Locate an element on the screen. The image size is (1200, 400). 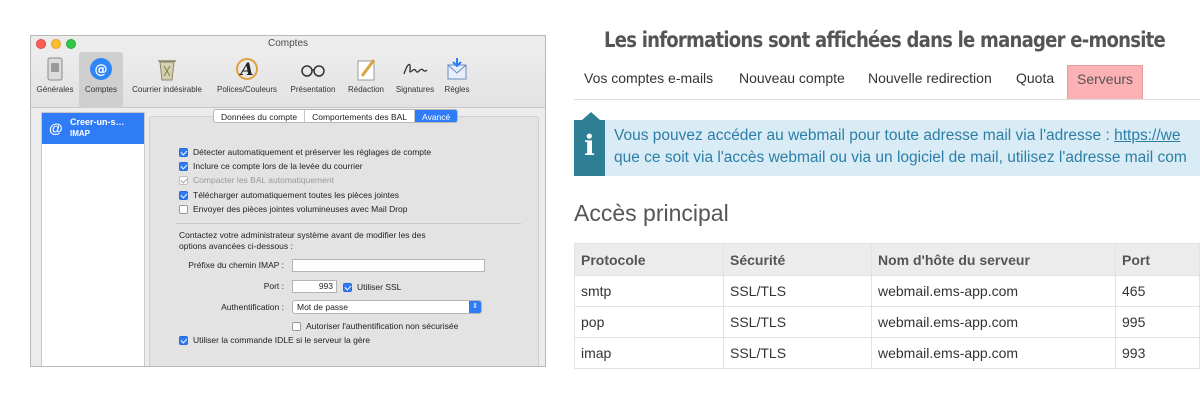
svg-text: A is located at coordinates (245, 70).